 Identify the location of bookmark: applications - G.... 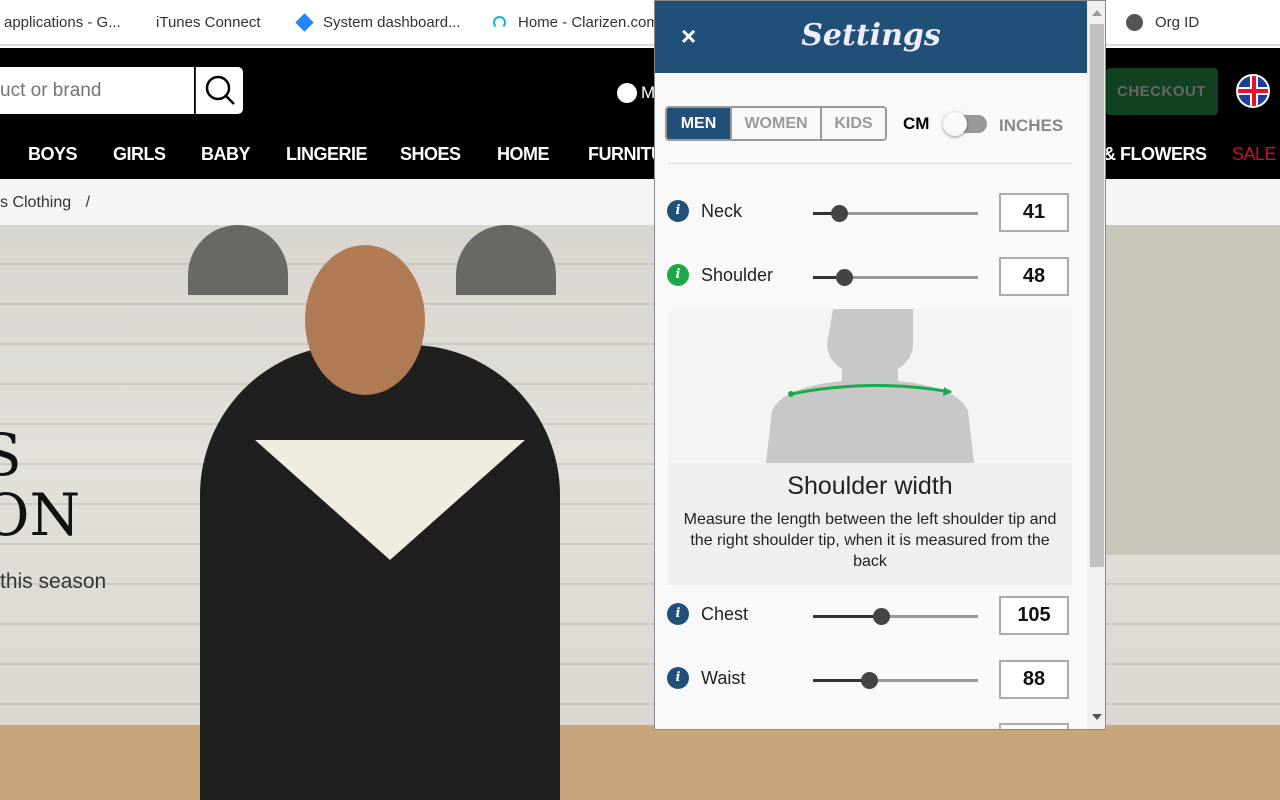
(62, 22).